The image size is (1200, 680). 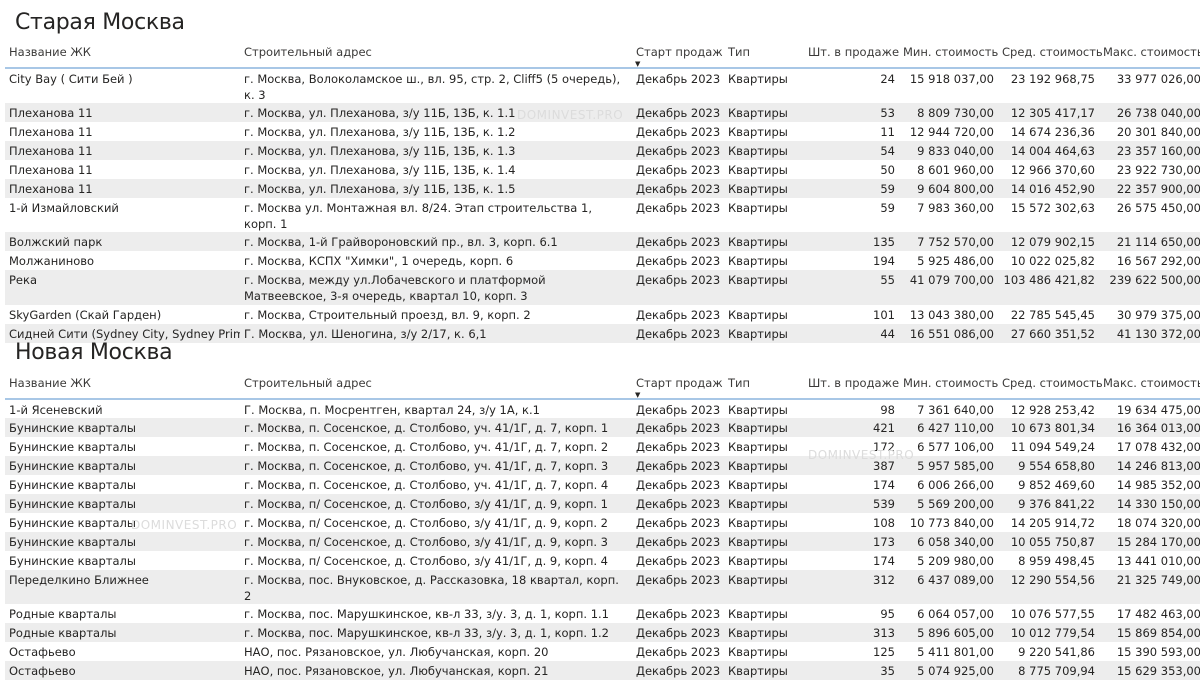 I want to click on cell-min-price: 41 079 700,00, so click(x=951, y=280).